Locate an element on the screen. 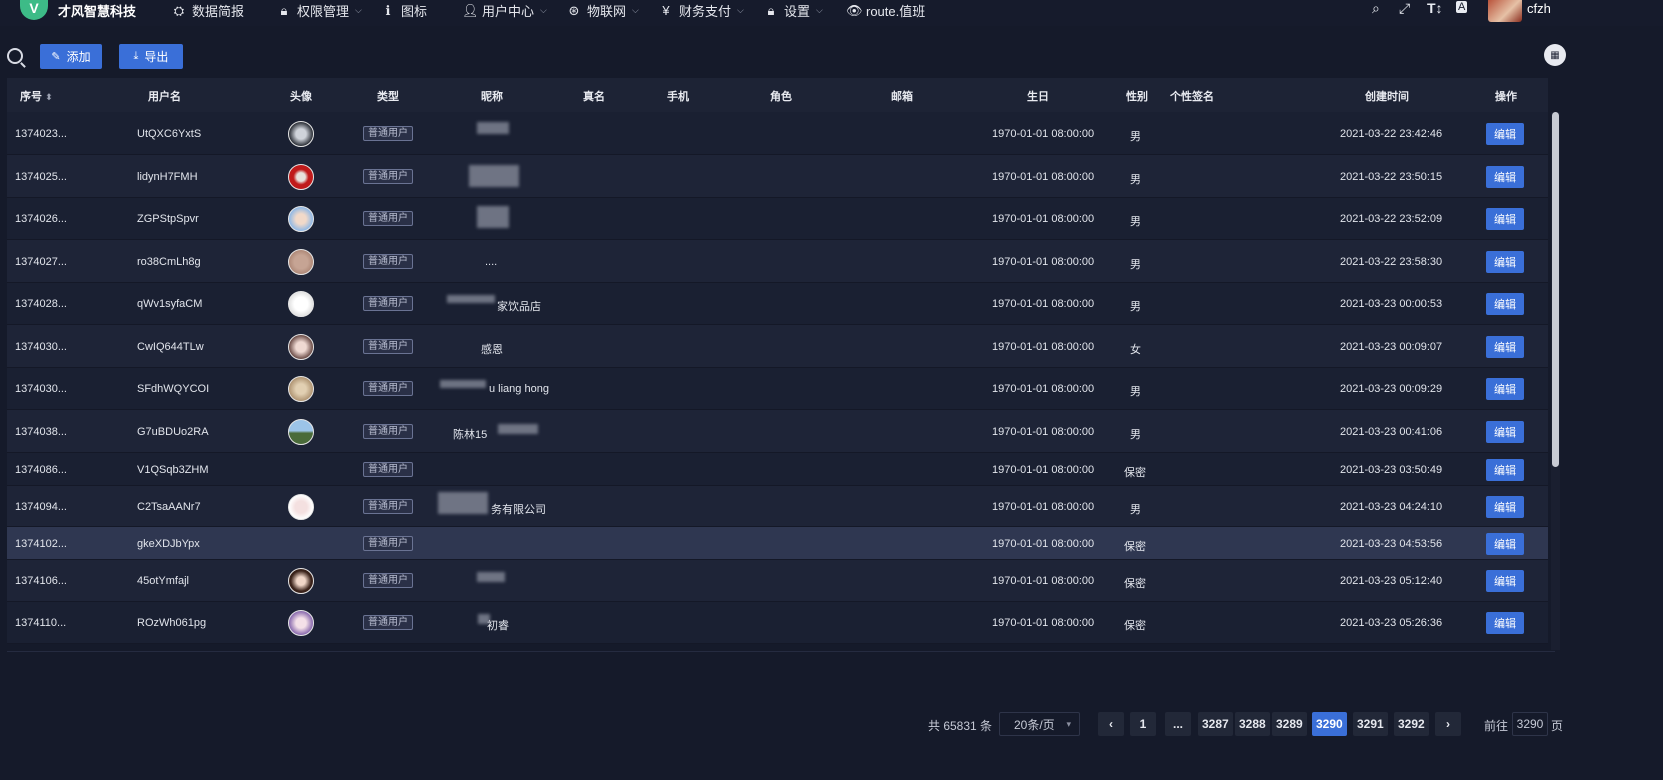 The height and width of the screenshot is (780, 1663). search-icon: ⌕ is located at coordinates (1376, 8).